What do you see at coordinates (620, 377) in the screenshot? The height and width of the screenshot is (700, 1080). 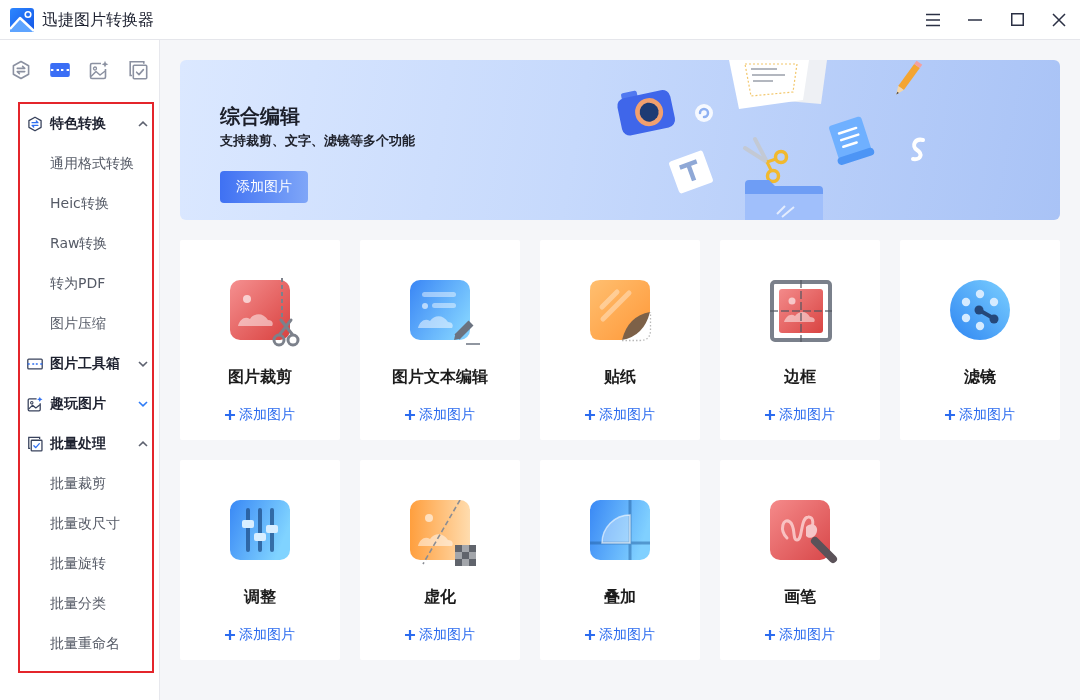 I see `tool-title: 贴纸` at bounding box center [620, 377].